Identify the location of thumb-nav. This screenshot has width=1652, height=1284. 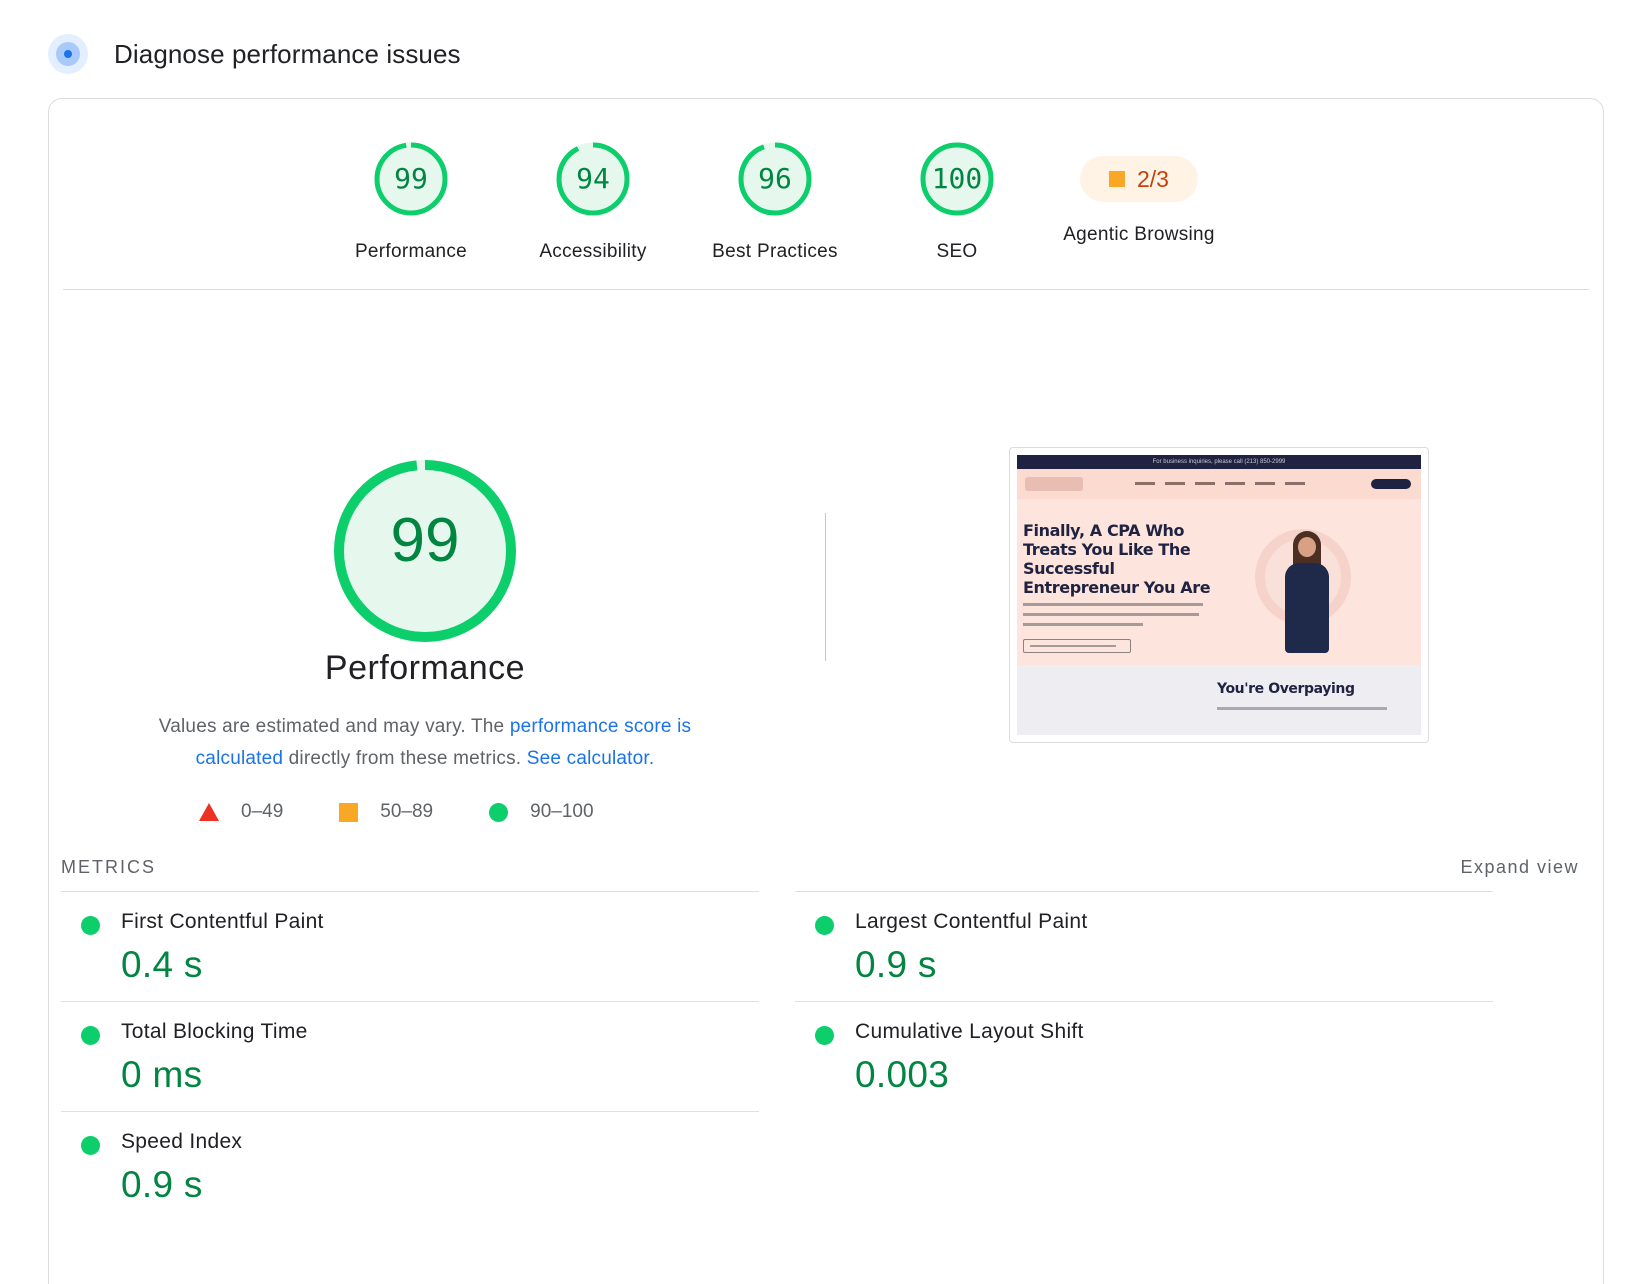
(1219, 484).